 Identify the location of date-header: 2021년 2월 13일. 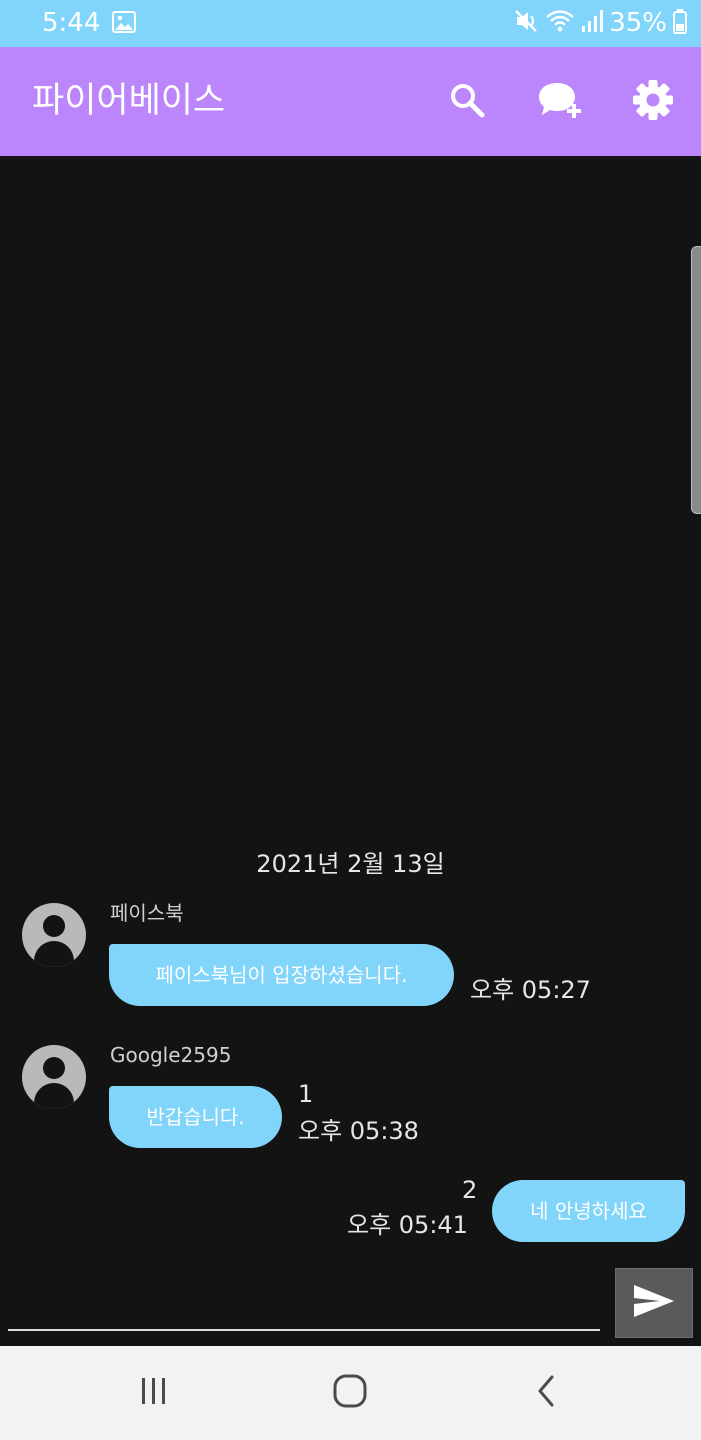
(350, 864).